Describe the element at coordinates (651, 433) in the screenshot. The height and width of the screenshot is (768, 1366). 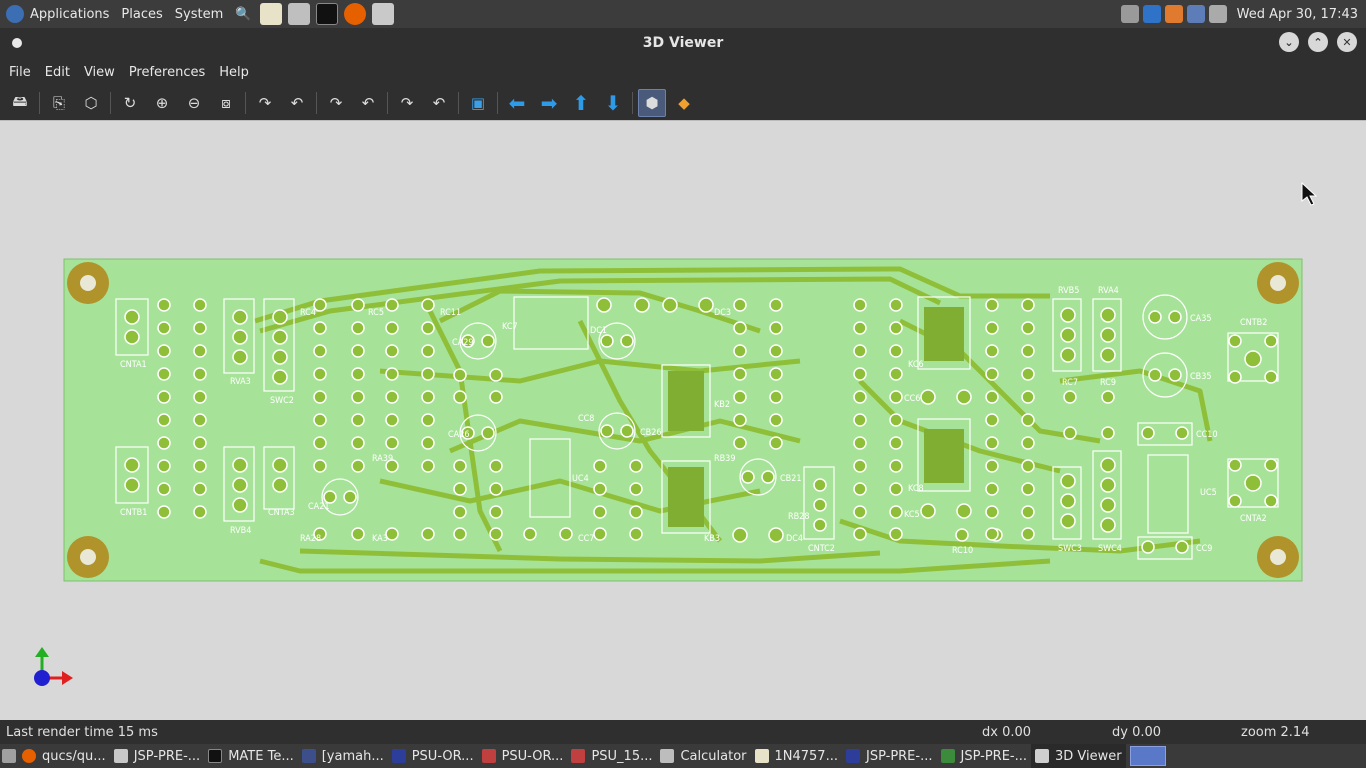
I see `label-cb26: CB26` at that location.